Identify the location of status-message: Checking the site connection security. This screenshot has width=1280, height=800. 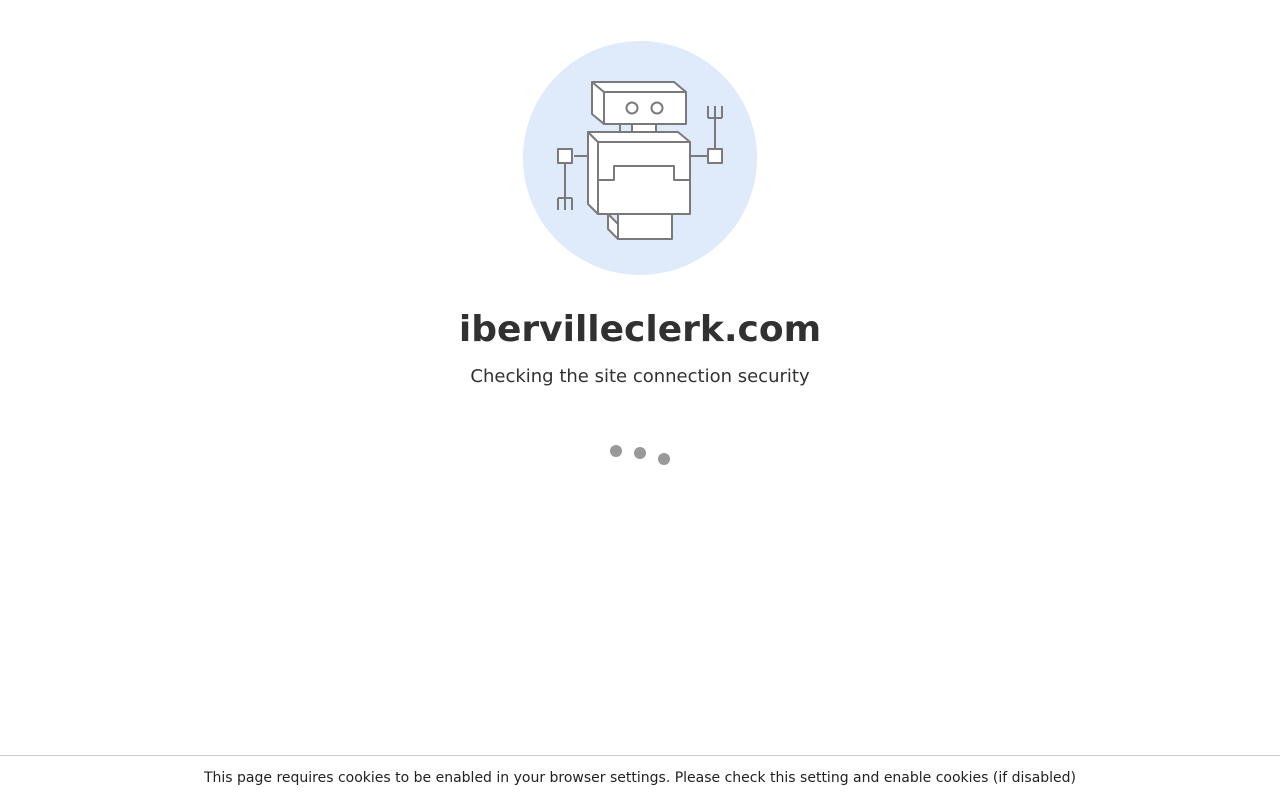
(640, 376).